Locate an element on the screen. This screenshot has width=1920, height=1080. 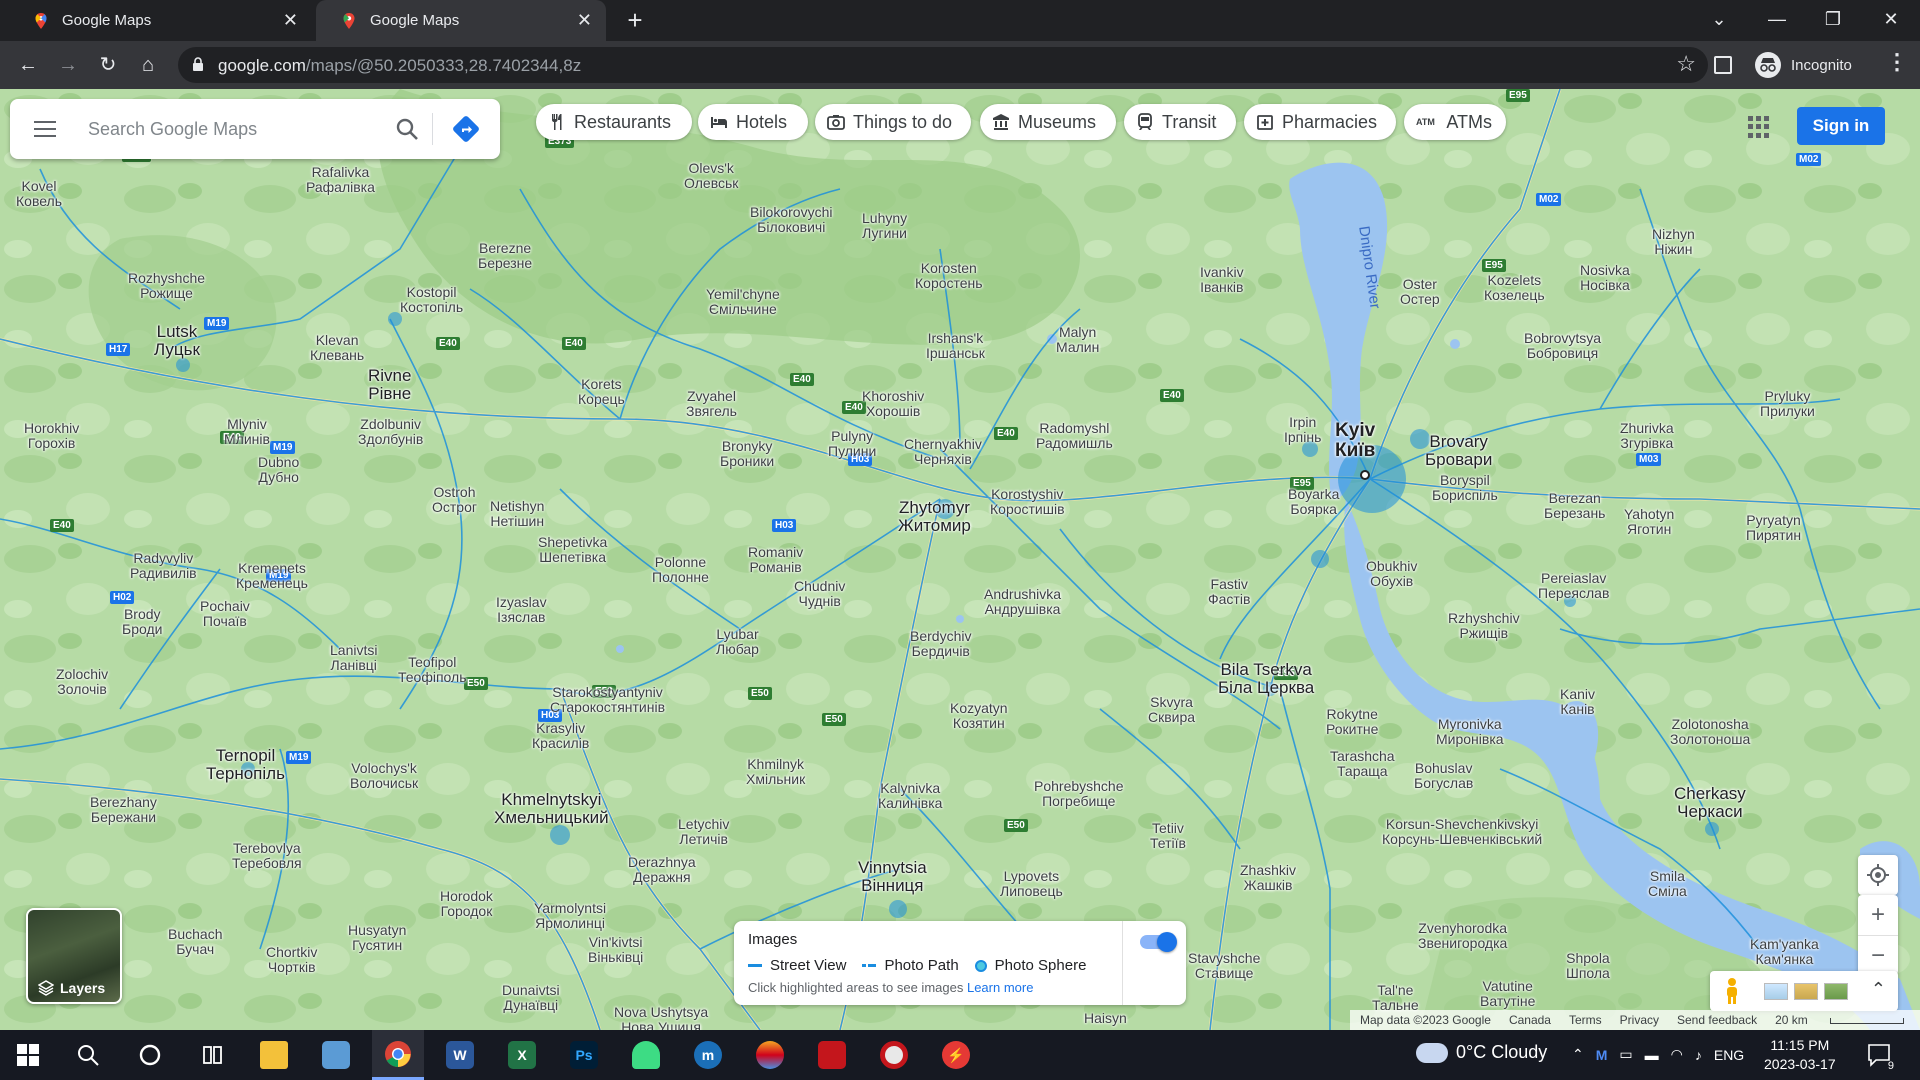
town-label: Nosivka Носівка is located at coordinates (1605, 277).